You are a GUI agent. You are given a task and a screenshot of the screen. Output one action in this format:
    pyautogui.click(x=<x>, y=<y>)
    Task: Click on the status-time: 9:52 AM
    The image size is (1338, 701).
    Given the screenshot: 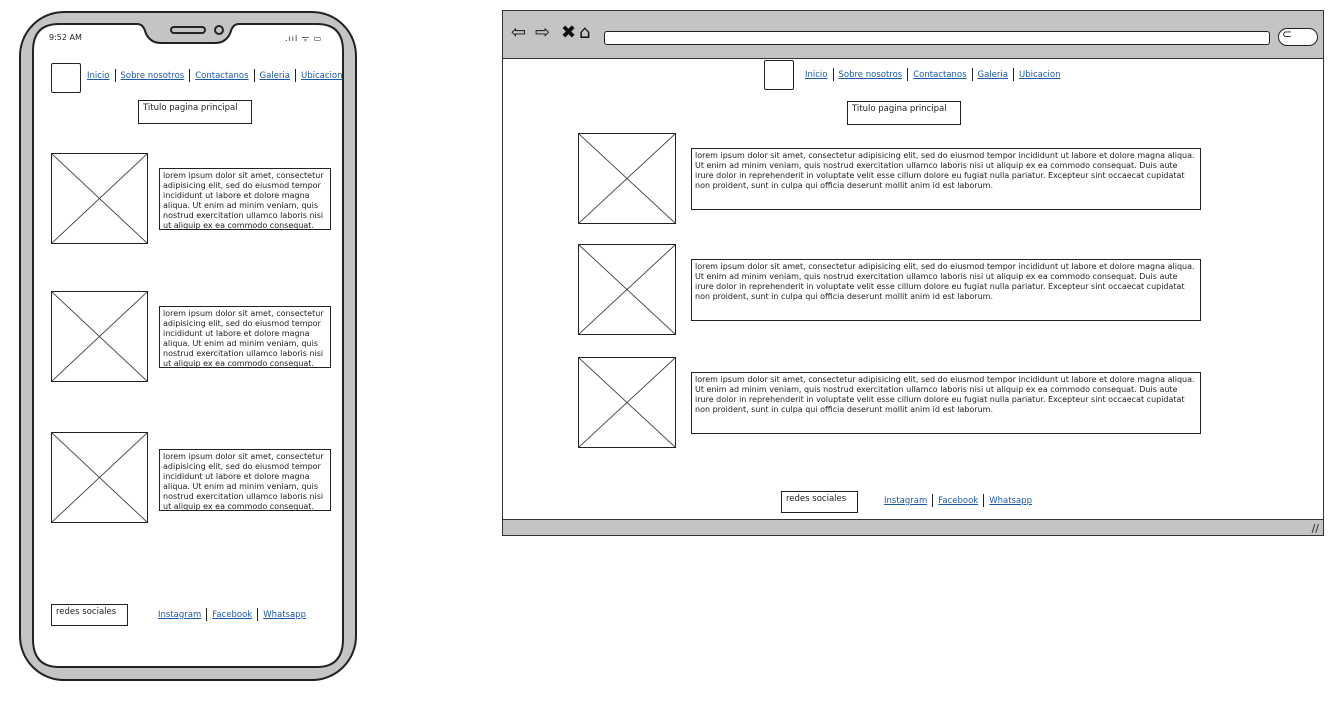 What is the action you would take?
    pyautogui.click(x=65, y=37)
    